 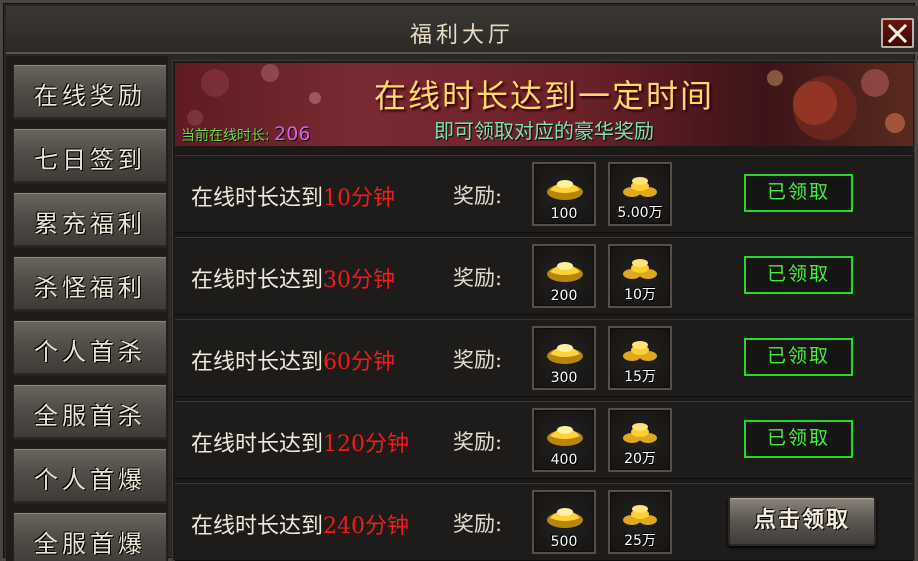 I want to click on item-slot-gold-coins: 5.00万, so click(x=640, y=194).